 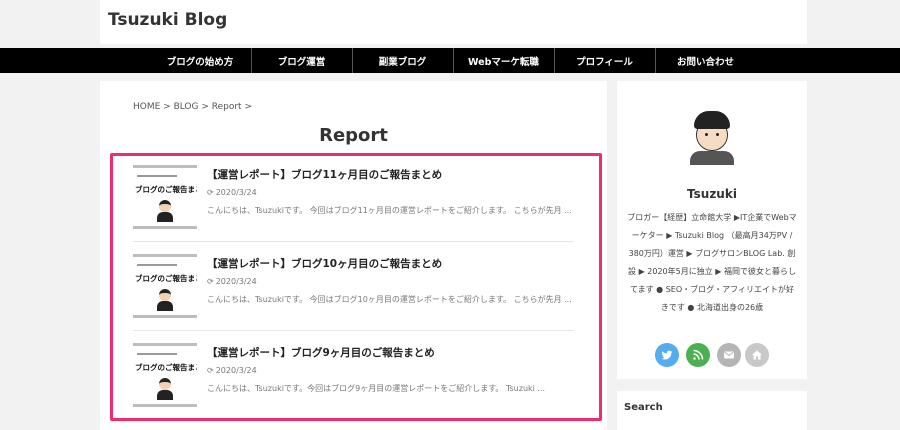 What do you see at coordinates (324, 263) in the screenshot?
I see `post-title: 【運営レポート】ブログ10ヶ月目のご報告まとめ` at bounding box center [324, 263].